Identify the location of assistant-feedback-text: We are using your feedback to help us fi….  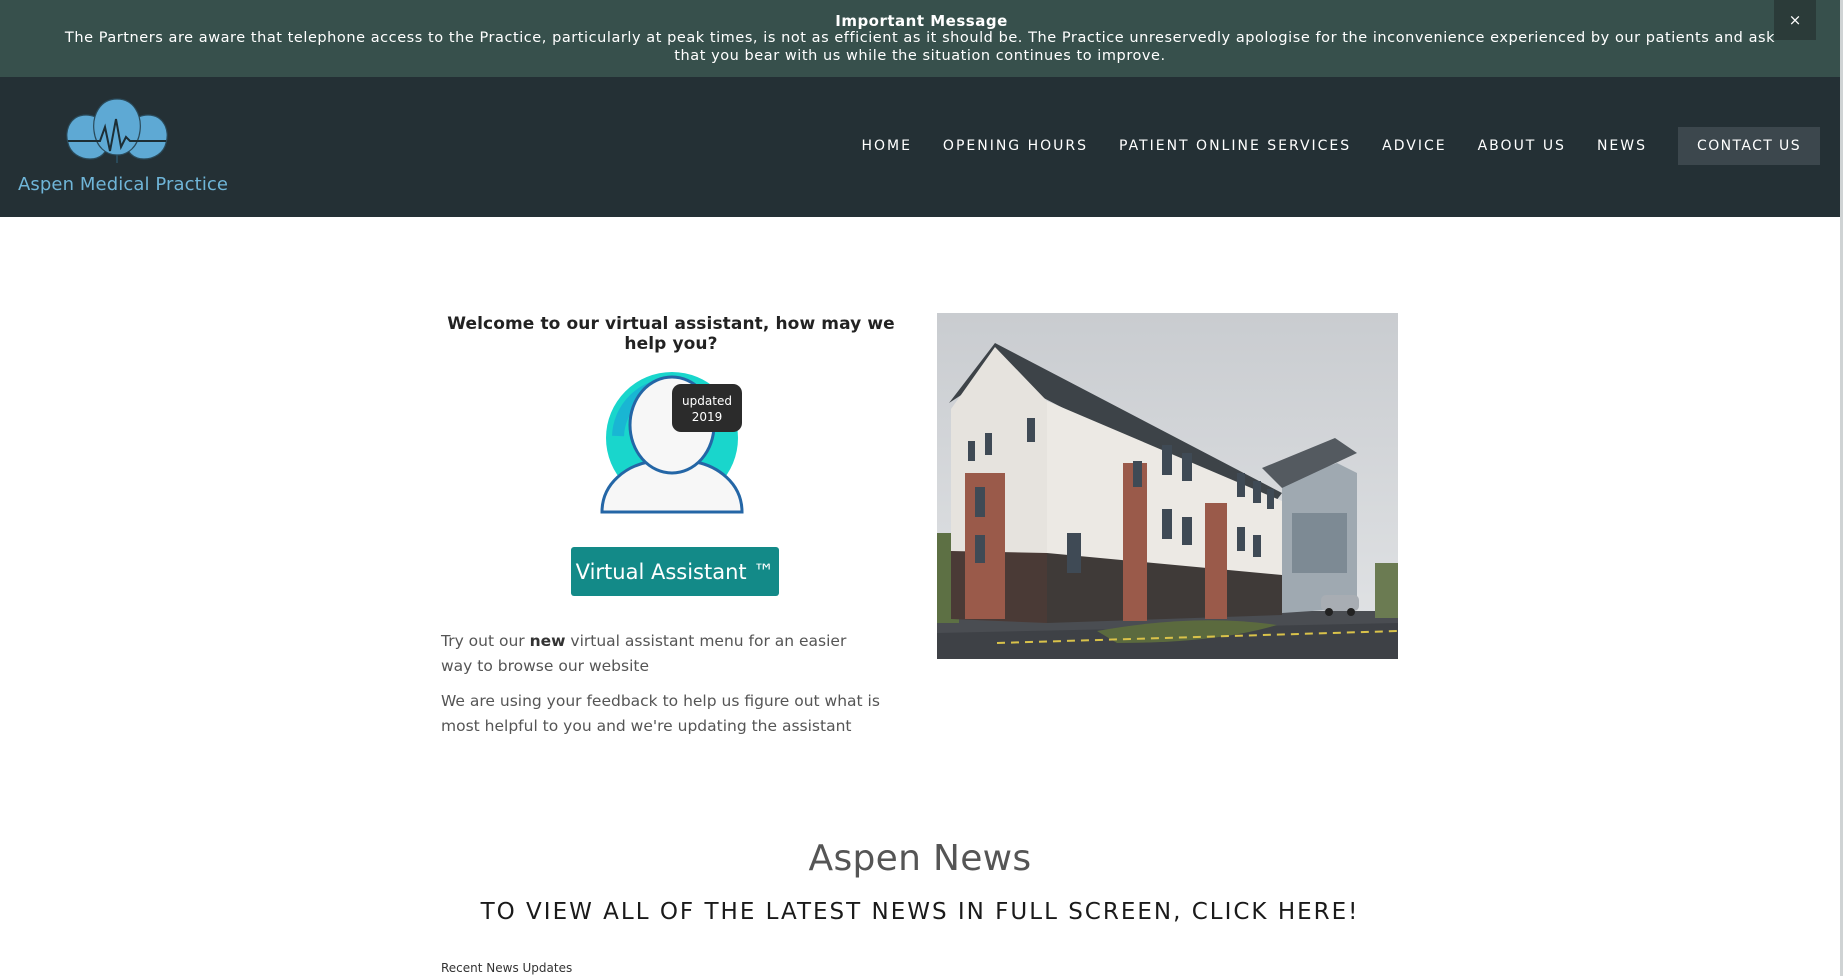
(660, 713).